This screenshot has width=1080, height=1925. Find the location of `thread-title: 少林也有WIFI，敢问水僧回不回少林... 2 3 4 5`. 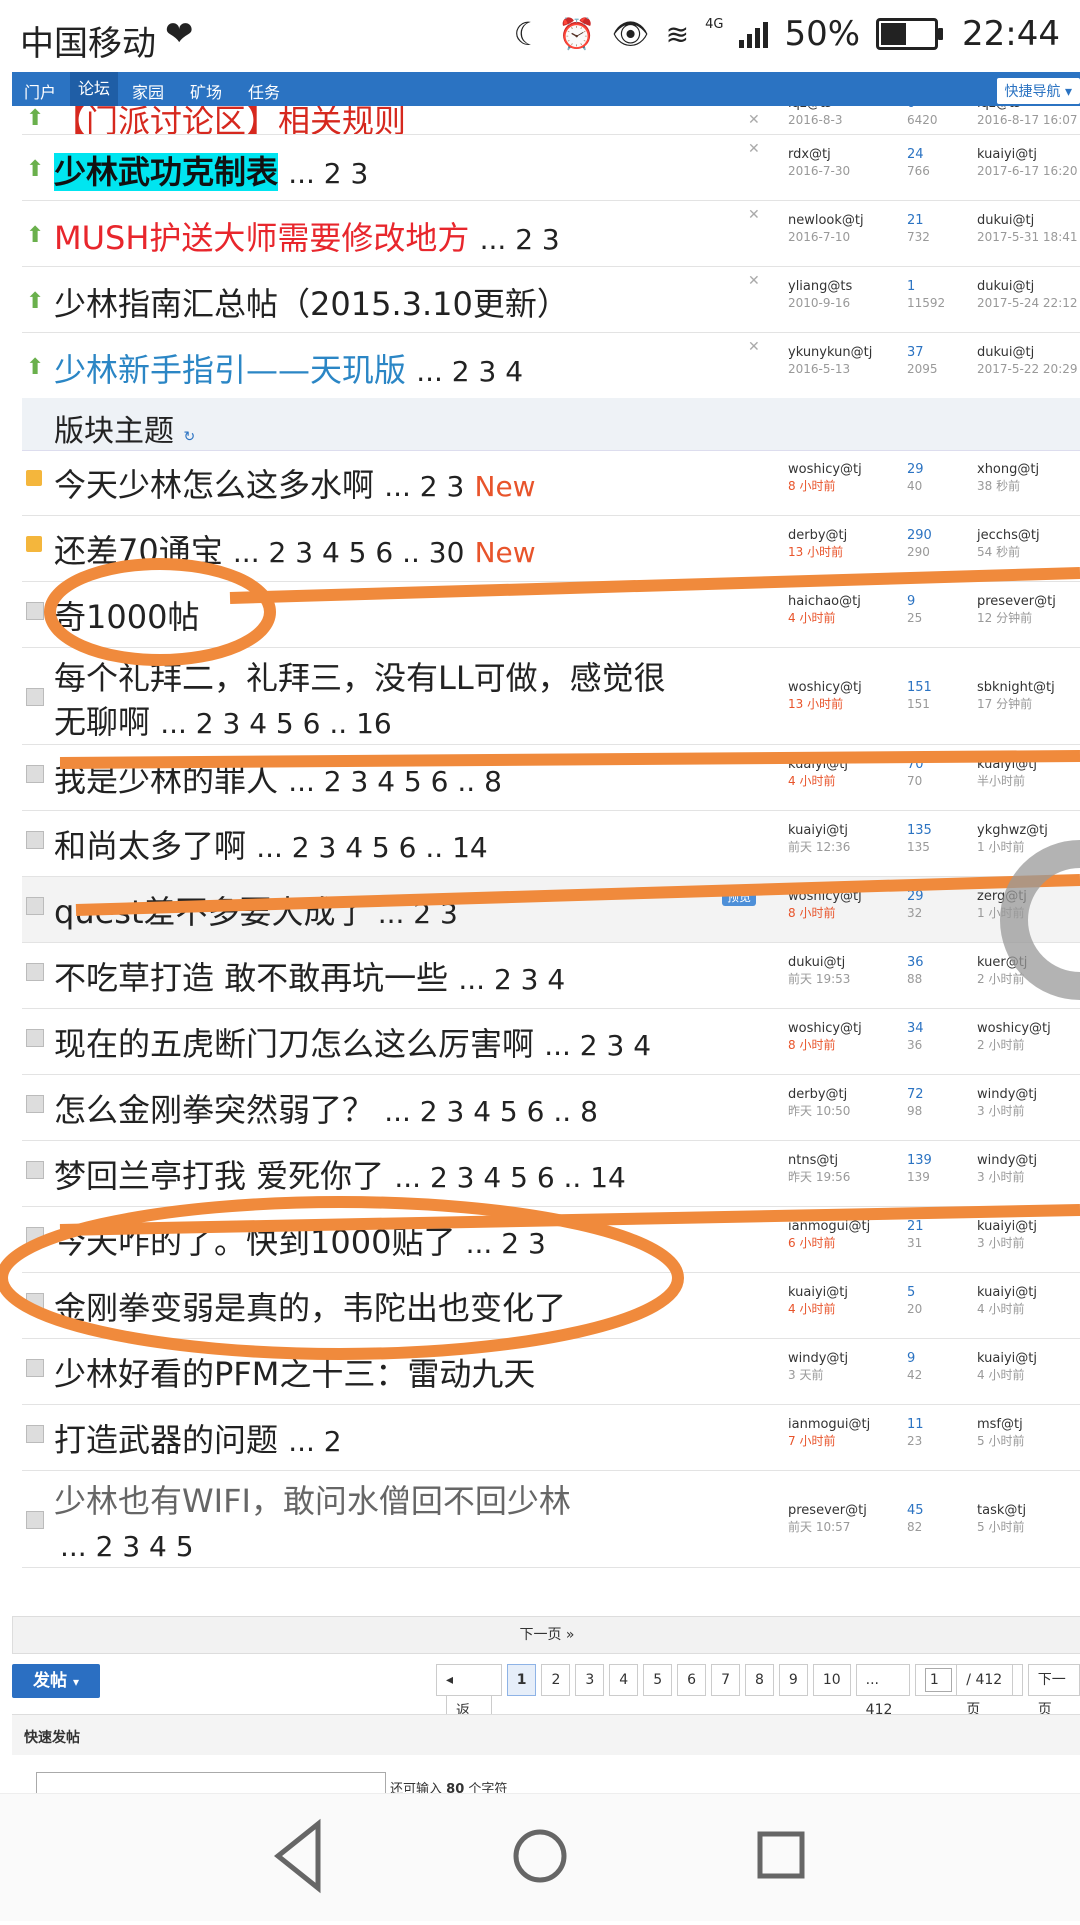

thread-title: 少林也有WIFI，敢问水僧回不回少林... 2 3 4 5 is located at coordinates (312, 1524).